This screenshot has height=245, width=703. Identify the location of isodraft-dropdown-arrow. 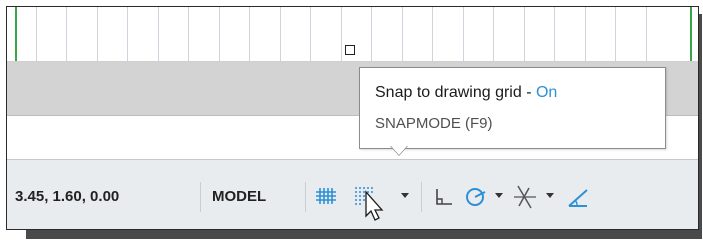
(550, 195).